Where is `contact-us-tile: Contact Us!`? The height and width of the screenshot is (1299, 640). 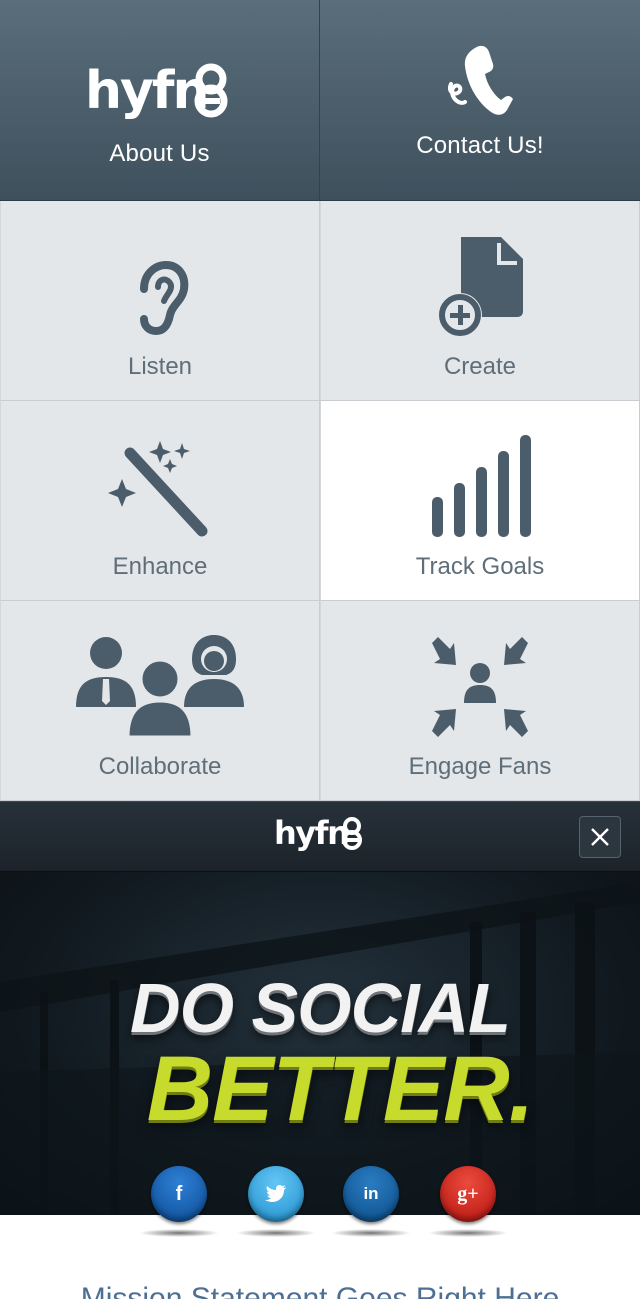 contact-us-tile: Contact Us! is located at coordinates (480, 100).